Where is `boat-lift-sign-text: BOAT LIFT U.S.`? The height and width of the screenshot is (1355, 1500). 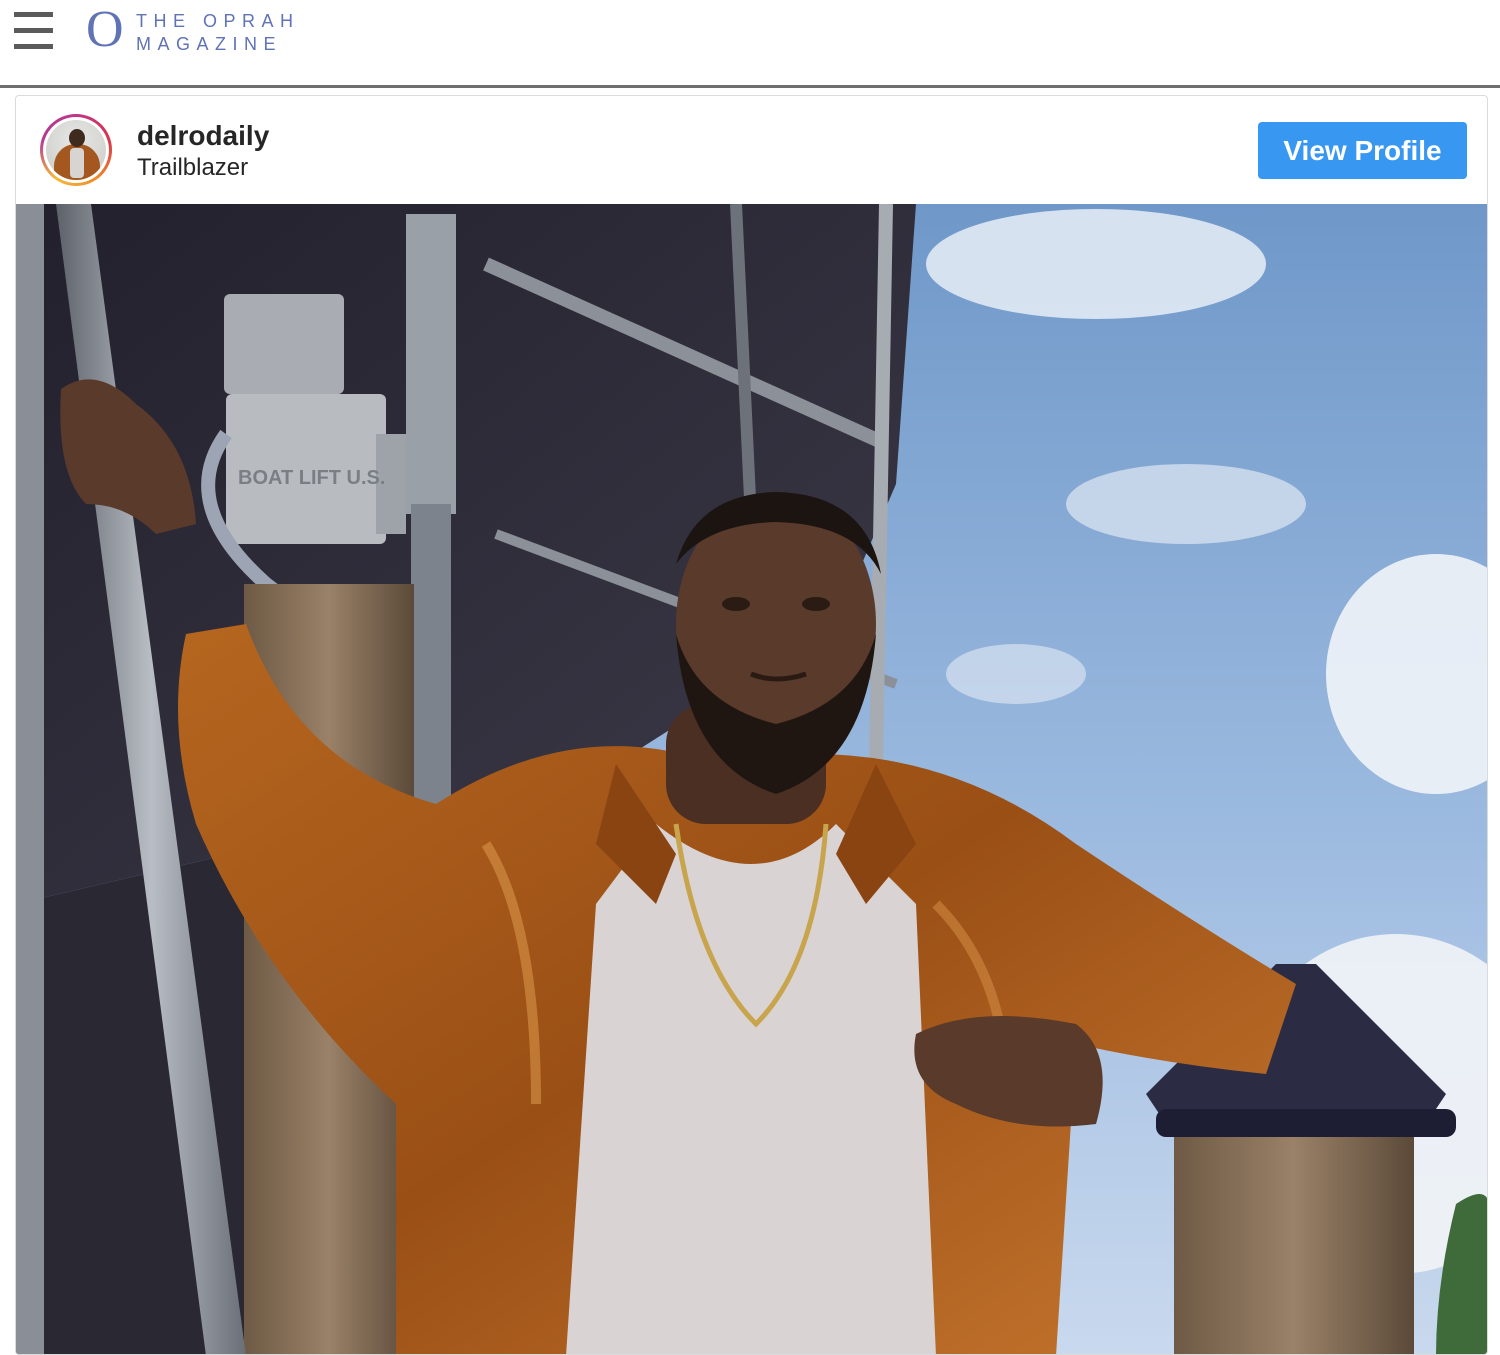
boat-lift-sign-text: BOAT LIFT U.S. is located at coordinates (311, 478).